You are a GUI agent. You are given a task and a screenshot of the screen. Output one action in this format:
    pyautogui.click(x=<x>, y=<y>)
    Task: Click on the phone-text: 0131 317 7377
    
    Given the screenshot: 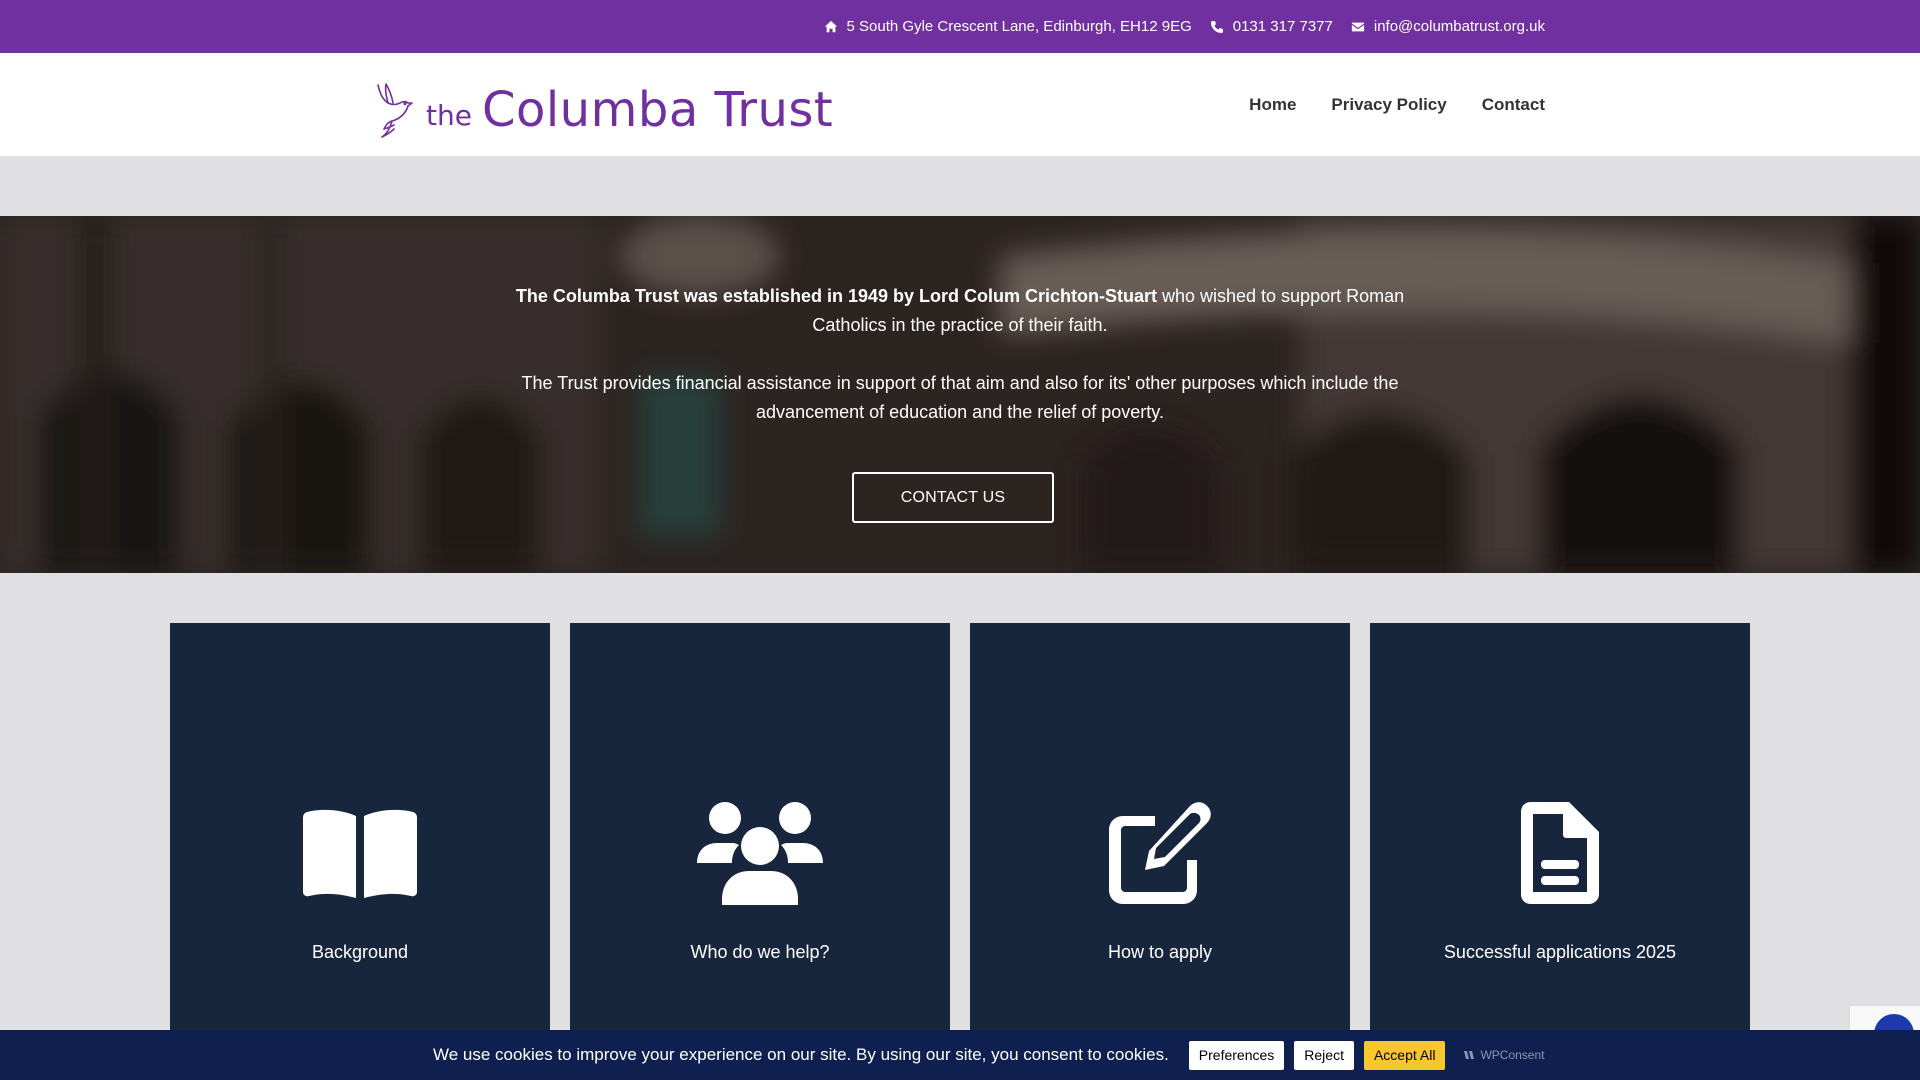 What is the action you would take?
    pyautogui.click(x=1283, y=26)
    